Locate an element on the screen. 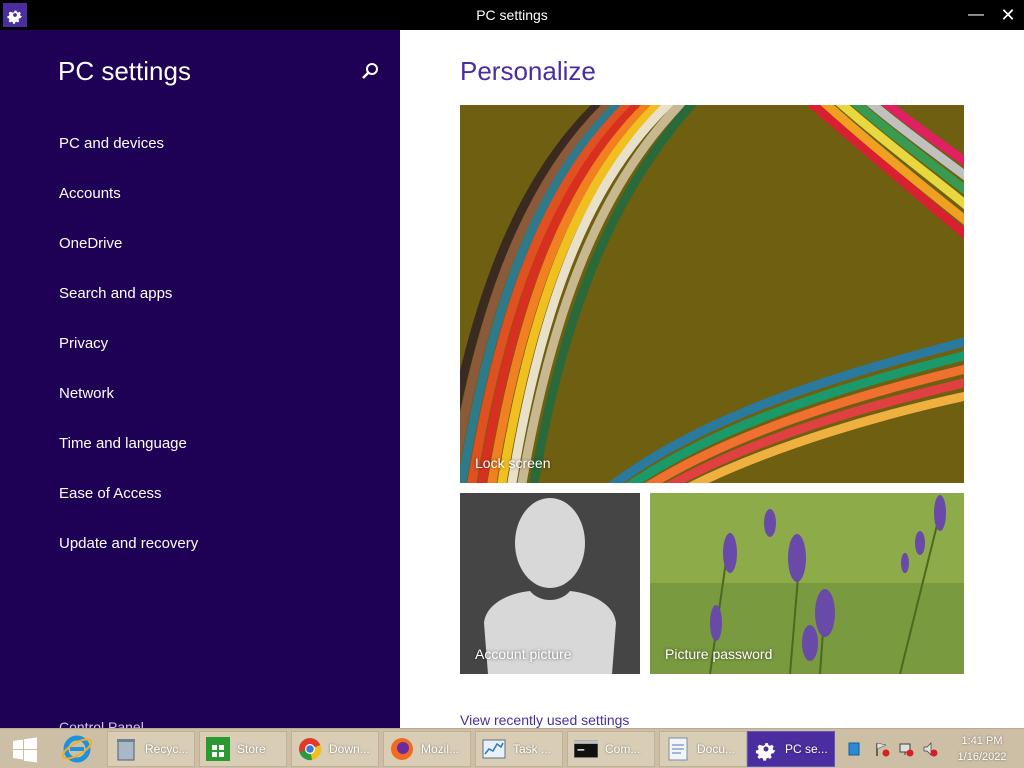 The width and height of the screenshot is (1024, 768). clock-date: 1/16/2022 is located at coordinates (982, 757).